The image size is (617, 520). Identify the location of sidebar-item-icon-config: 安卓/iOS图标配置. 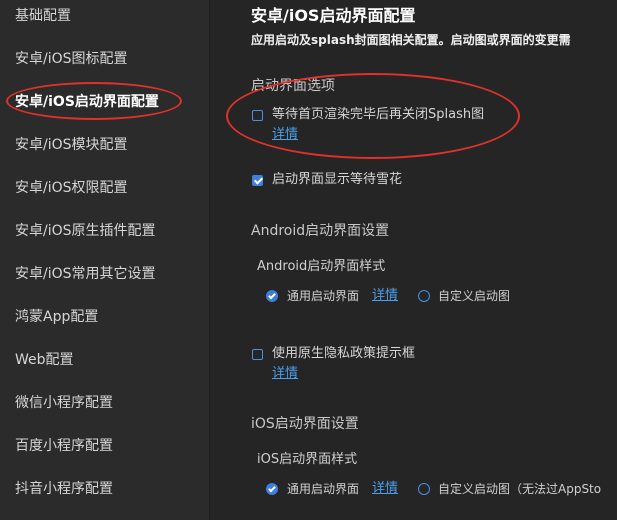
(71, 59).